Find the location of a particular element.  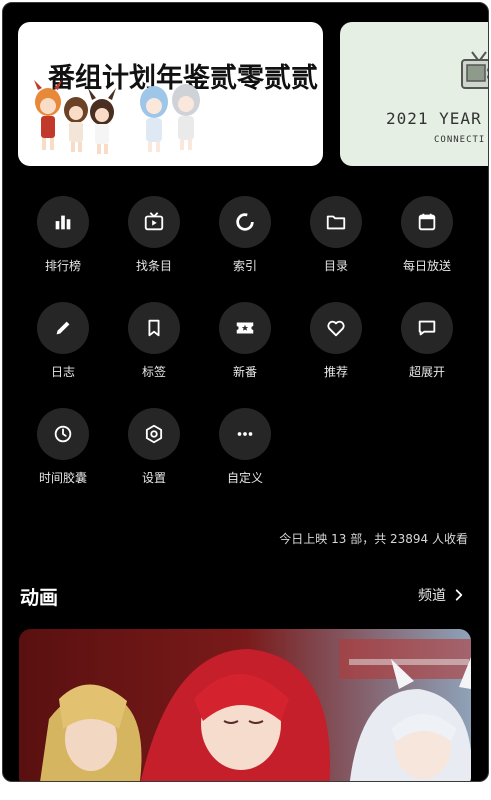

tv-play-icon is located at coordinates (154, 222).